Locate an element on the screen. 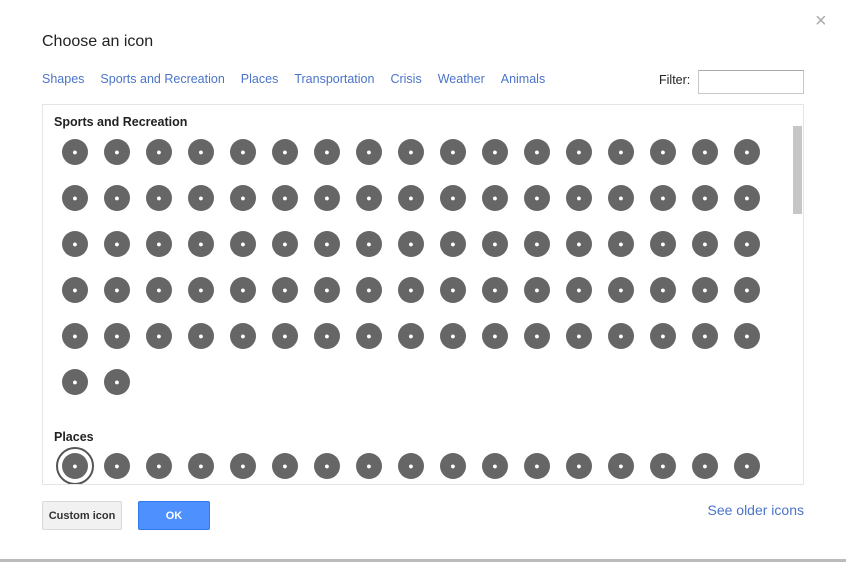  sailing-icon: ● is located at coordinates (537, 244).